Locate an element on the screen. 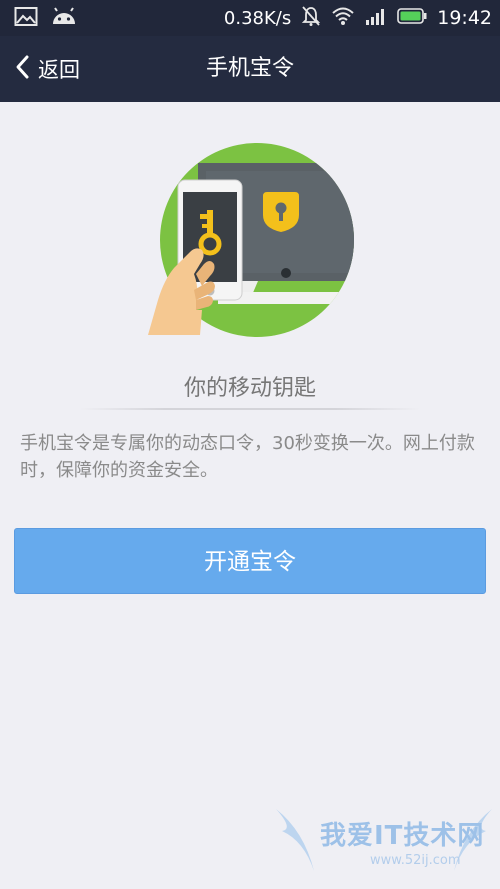  wifi-icon is located at coordinates (343, 18).